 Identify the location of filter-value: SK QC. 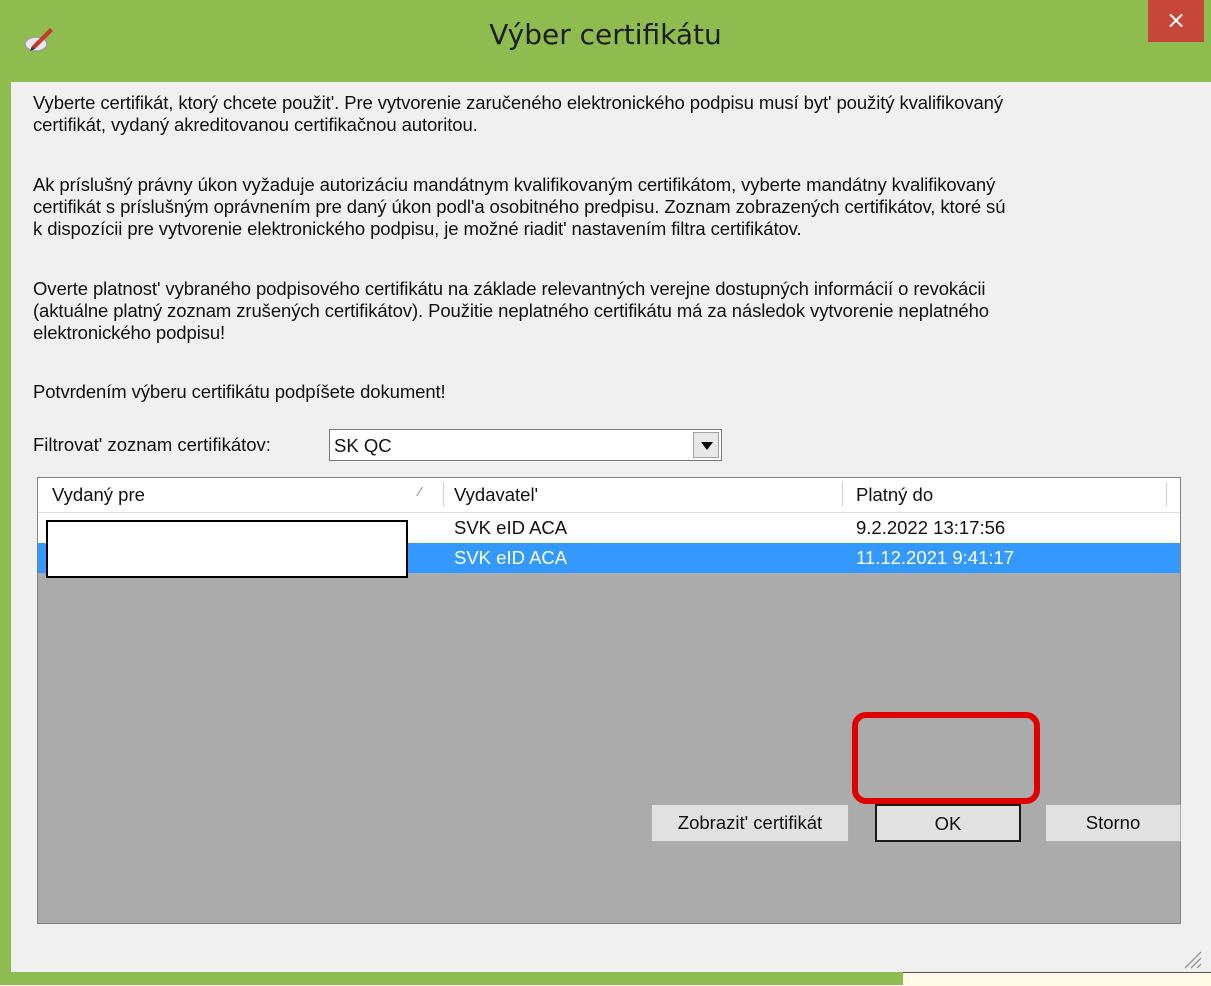
(363, 445).